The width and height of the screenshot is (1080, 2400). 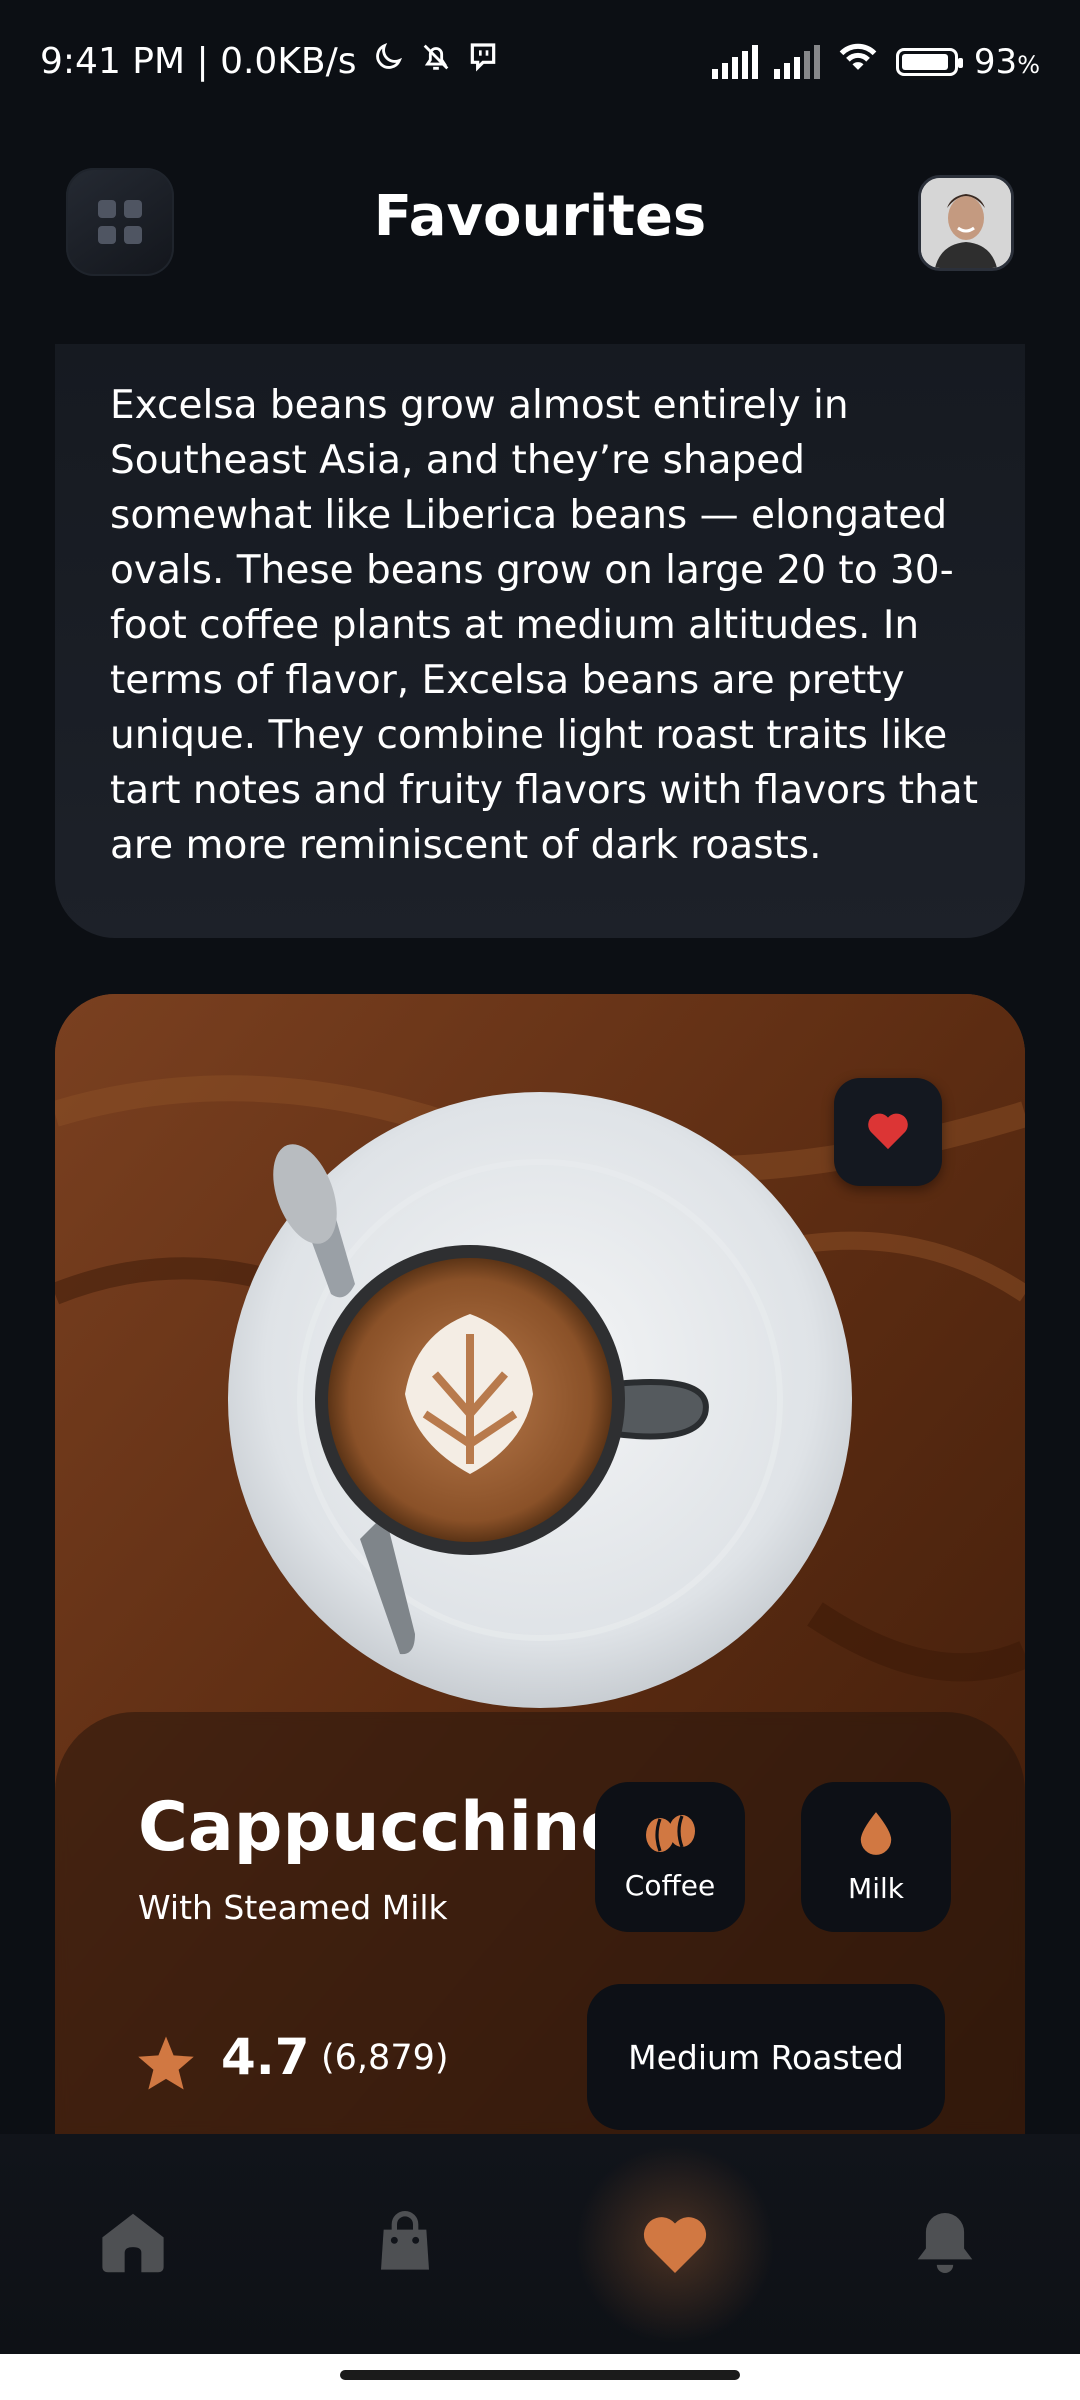 I want to click on status-left: 9:41 PM | 0.0KB/s, so click(x=269, y=61).